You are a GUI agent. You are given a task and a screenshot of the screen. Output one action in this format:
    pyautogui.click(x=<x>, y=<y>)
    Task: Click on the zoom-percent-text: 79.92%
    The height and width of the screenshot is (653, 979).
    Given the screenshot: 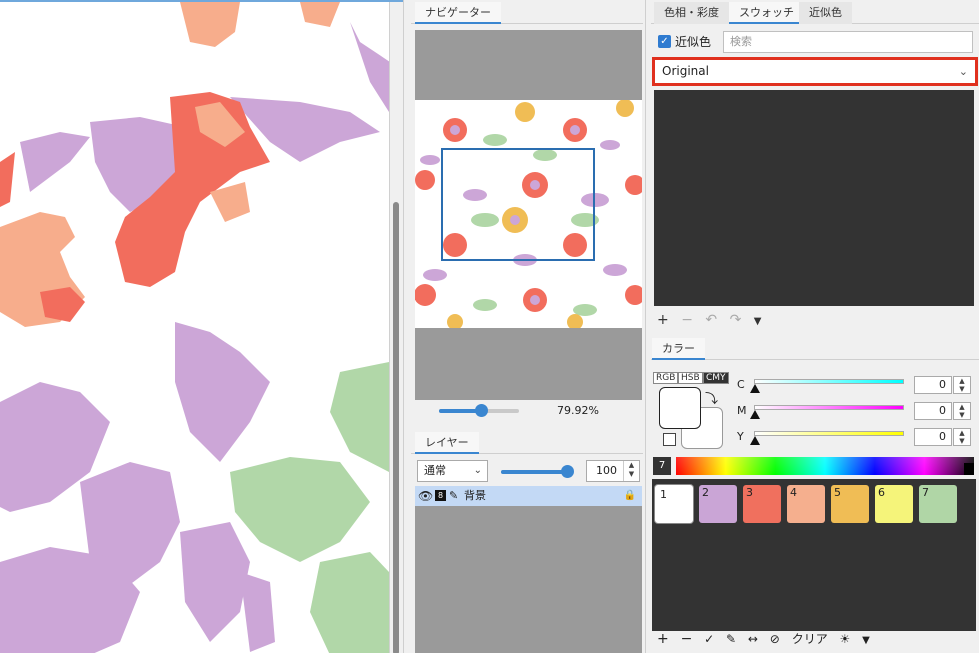 What is the action you would take?
    pyautogui.click(x=578, y=410)
    